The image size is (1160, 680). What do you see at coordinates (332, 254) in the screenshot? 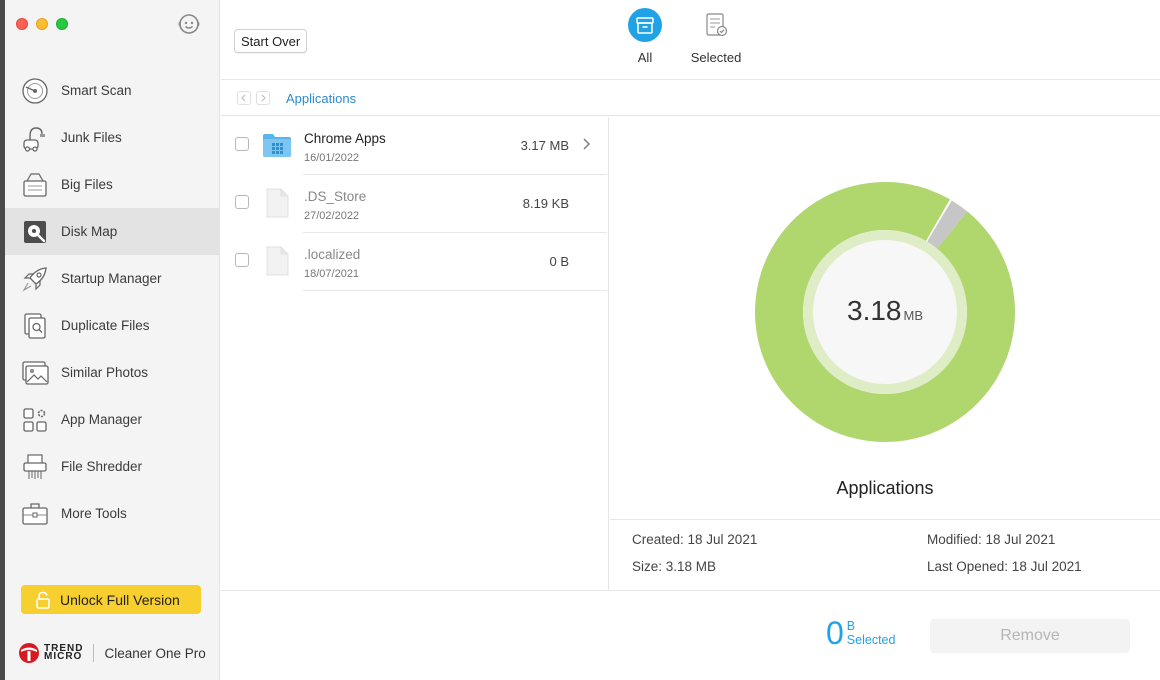
I see `file-name: .localized` at bounding box center [332, 254].